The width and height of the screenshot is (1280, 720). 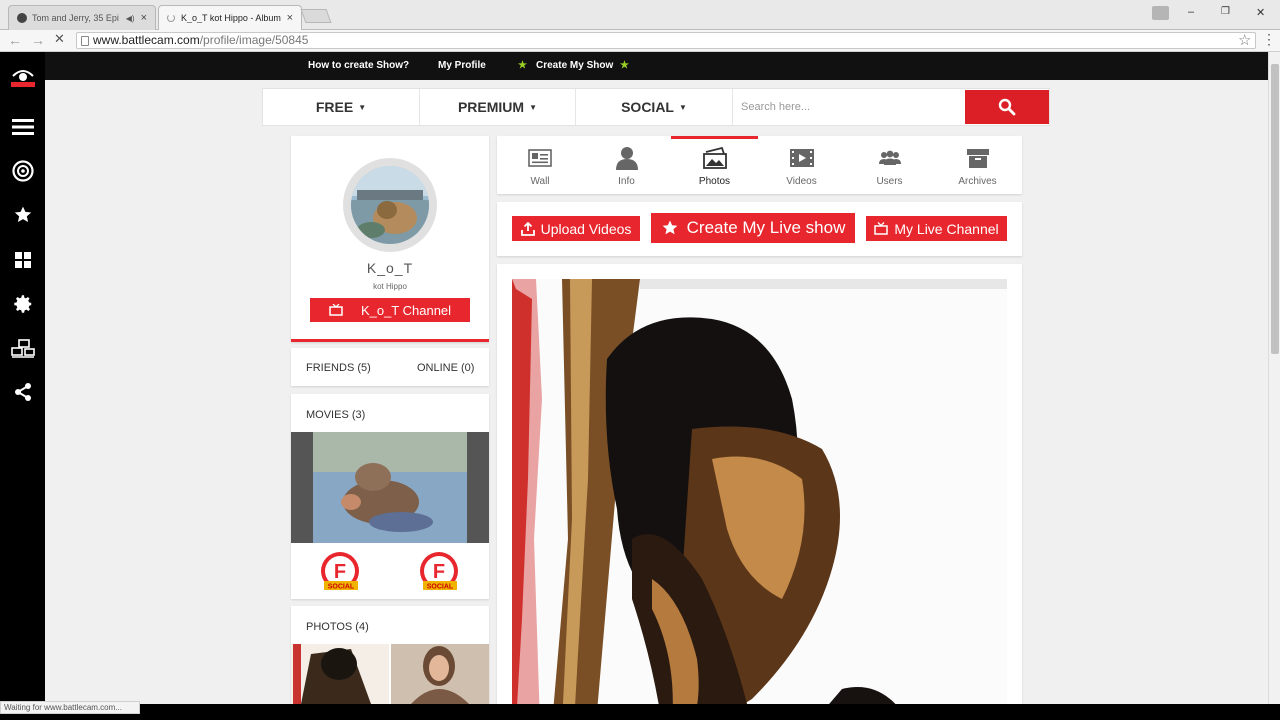 I want to click on star-icon: ★, so click(x=522, y=65).